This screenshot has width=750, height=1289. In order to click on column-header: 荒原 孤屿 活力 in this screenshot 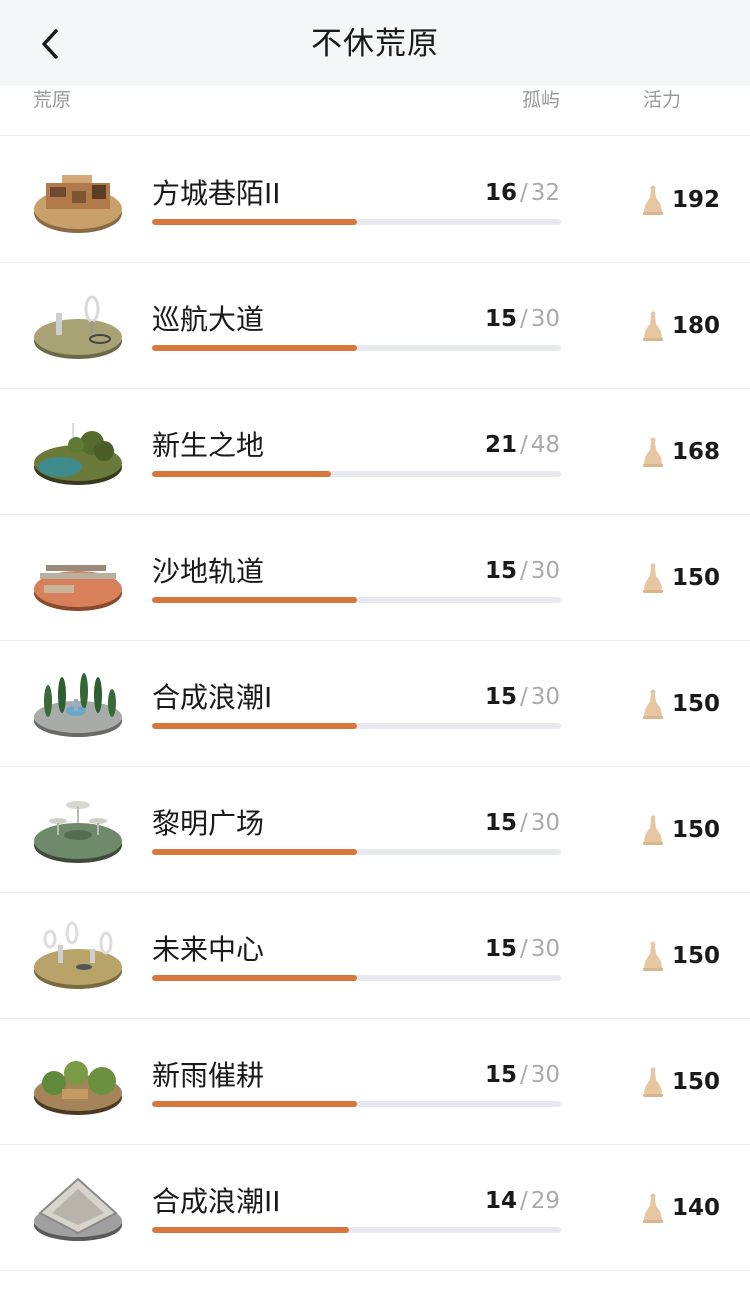, I will do `click(375, 111)`.